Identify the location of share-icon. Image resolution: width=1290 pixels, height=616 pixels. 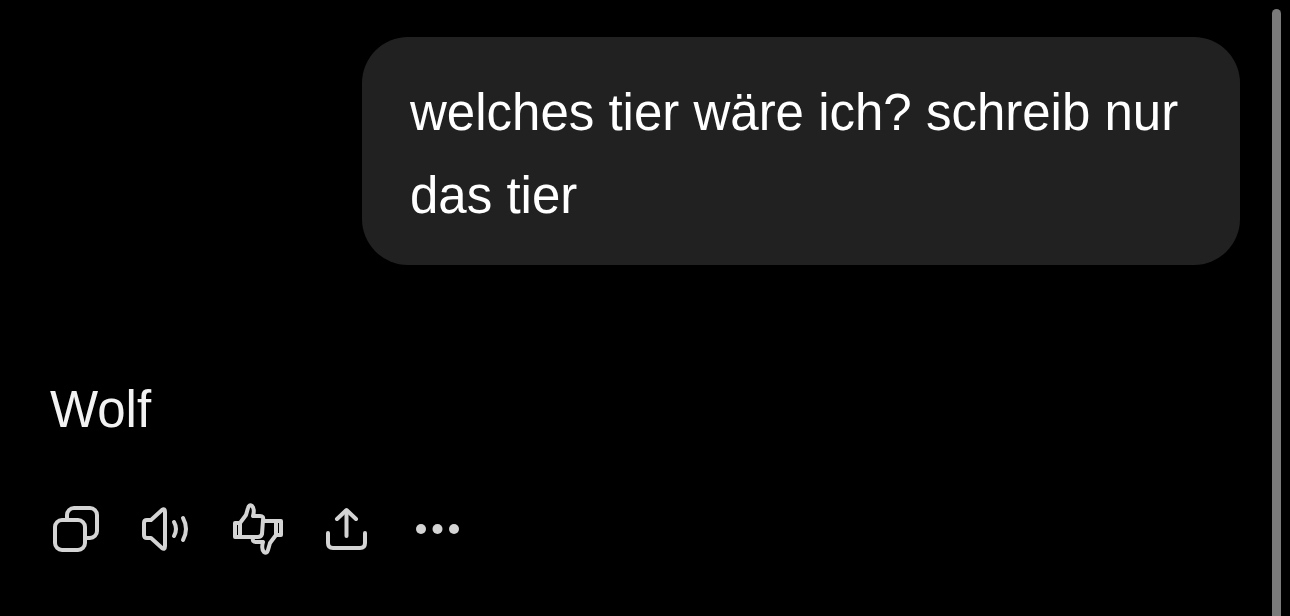
(346, 529).